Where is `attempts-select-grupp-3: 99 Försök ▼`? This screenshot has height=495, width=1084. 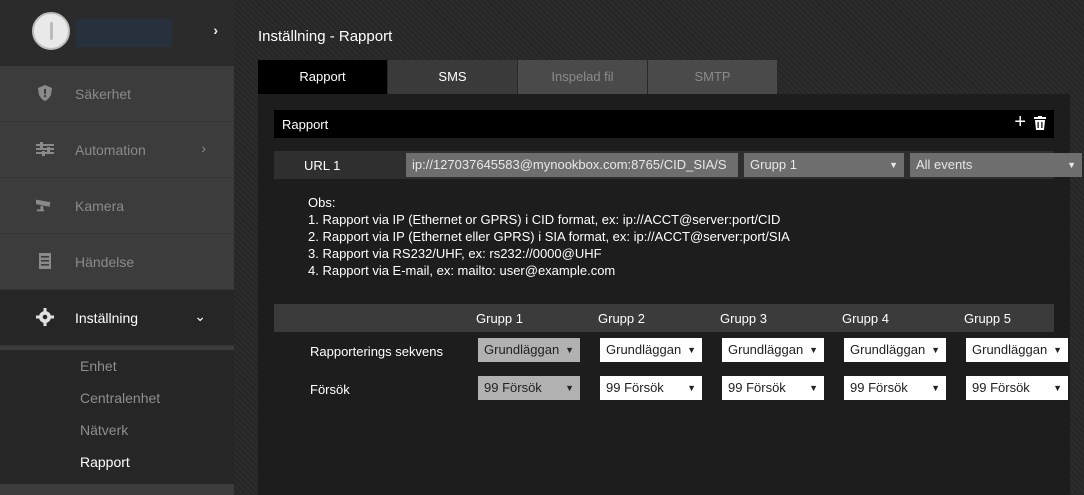 attempts-select-grupp-3: 99 Försök ▼ is located at coordinates (773, 388).